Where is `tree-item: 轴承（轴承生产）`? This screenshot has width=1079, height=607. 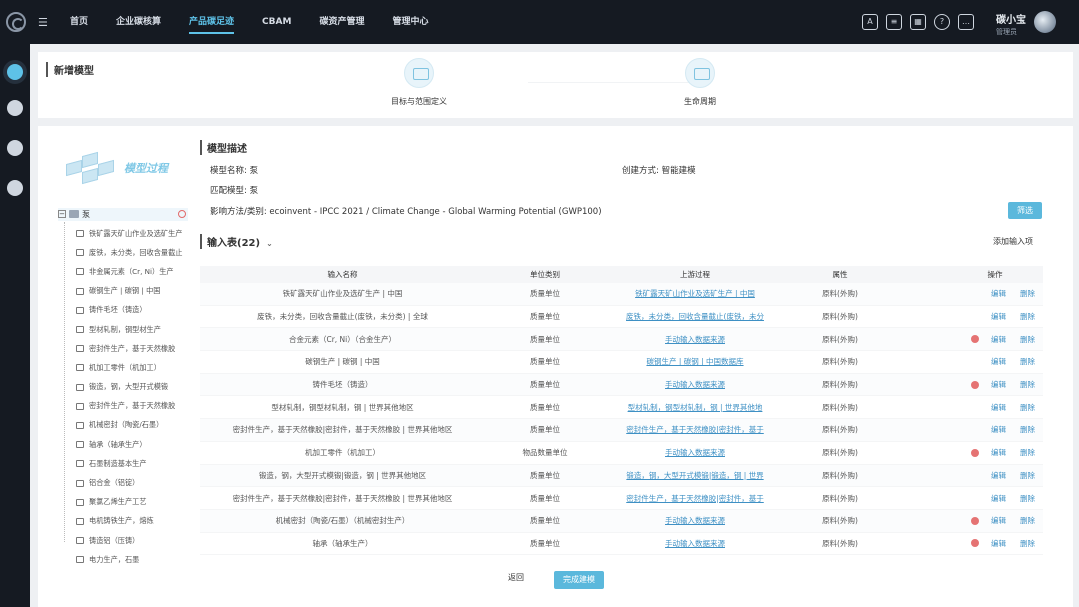
tree-item: 轴承（轴承生产） is located at coordinates (131, 444).